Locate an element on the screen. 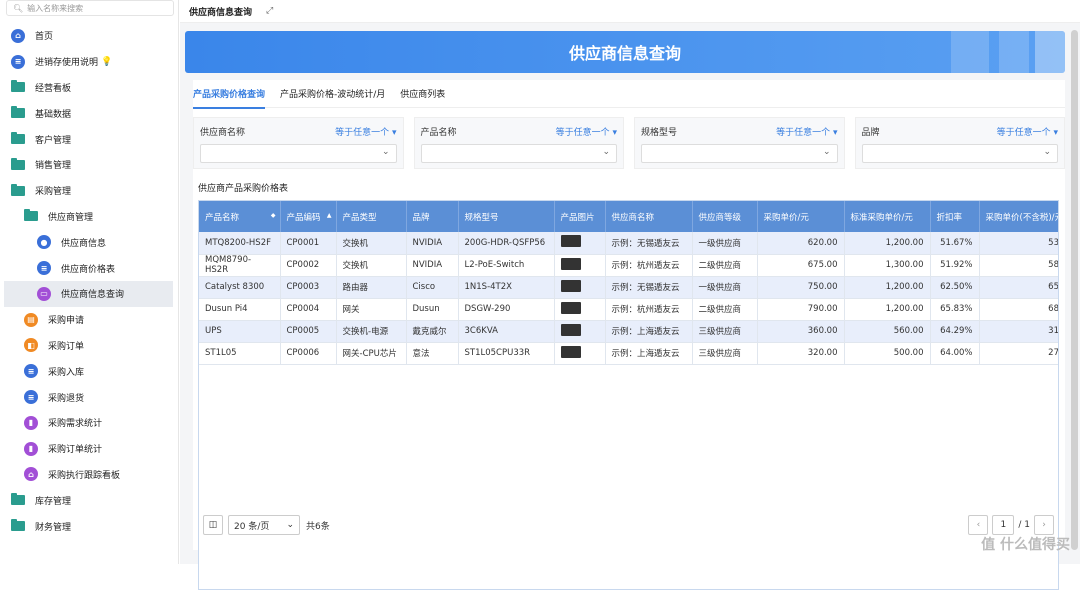 This screenshot has width=1080, height=590. table-cell: 500.00 is located at coordinates (887, 353).